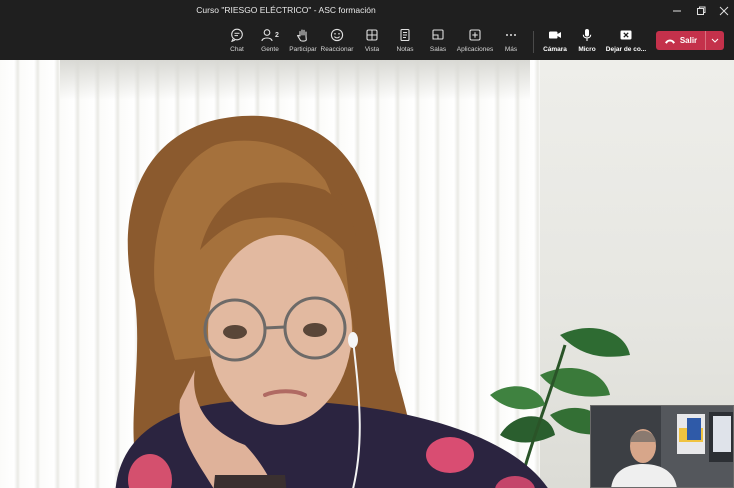 This screenshot has height=488, width=734. I want to click on self-view-video, so click(662, 446).